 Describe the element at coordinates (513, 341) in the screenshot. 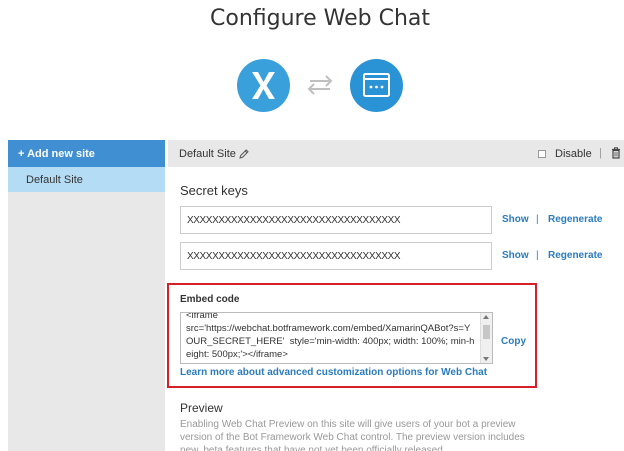

I see `copy-embed-link: Copy` at that location.